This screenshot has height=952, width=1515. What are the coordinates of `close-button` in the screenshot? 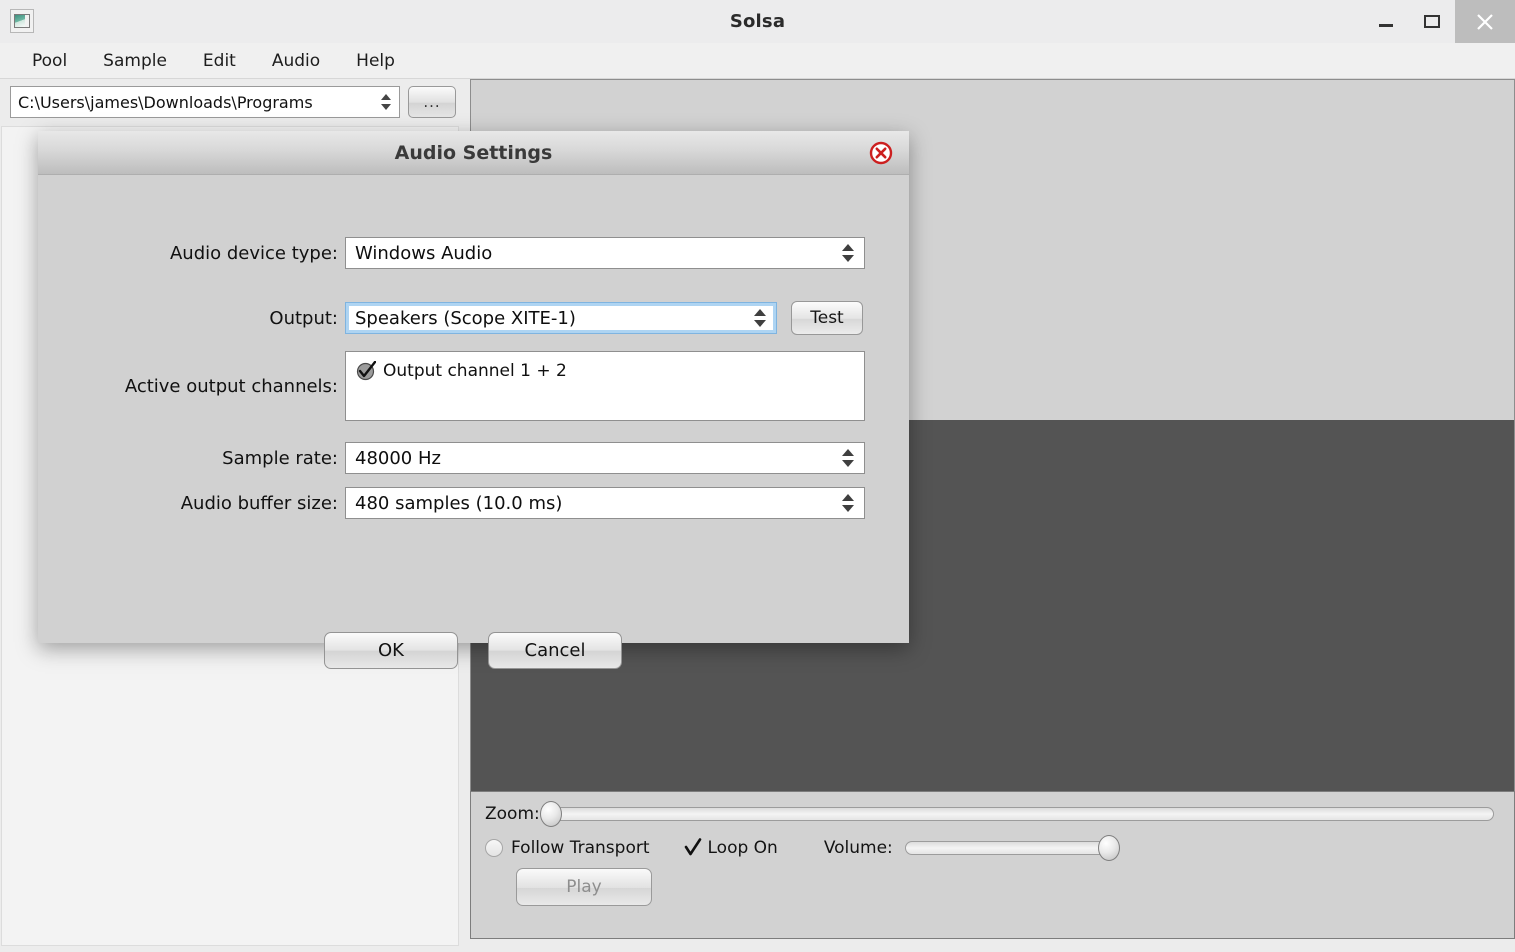 It's located at (1485, 21).